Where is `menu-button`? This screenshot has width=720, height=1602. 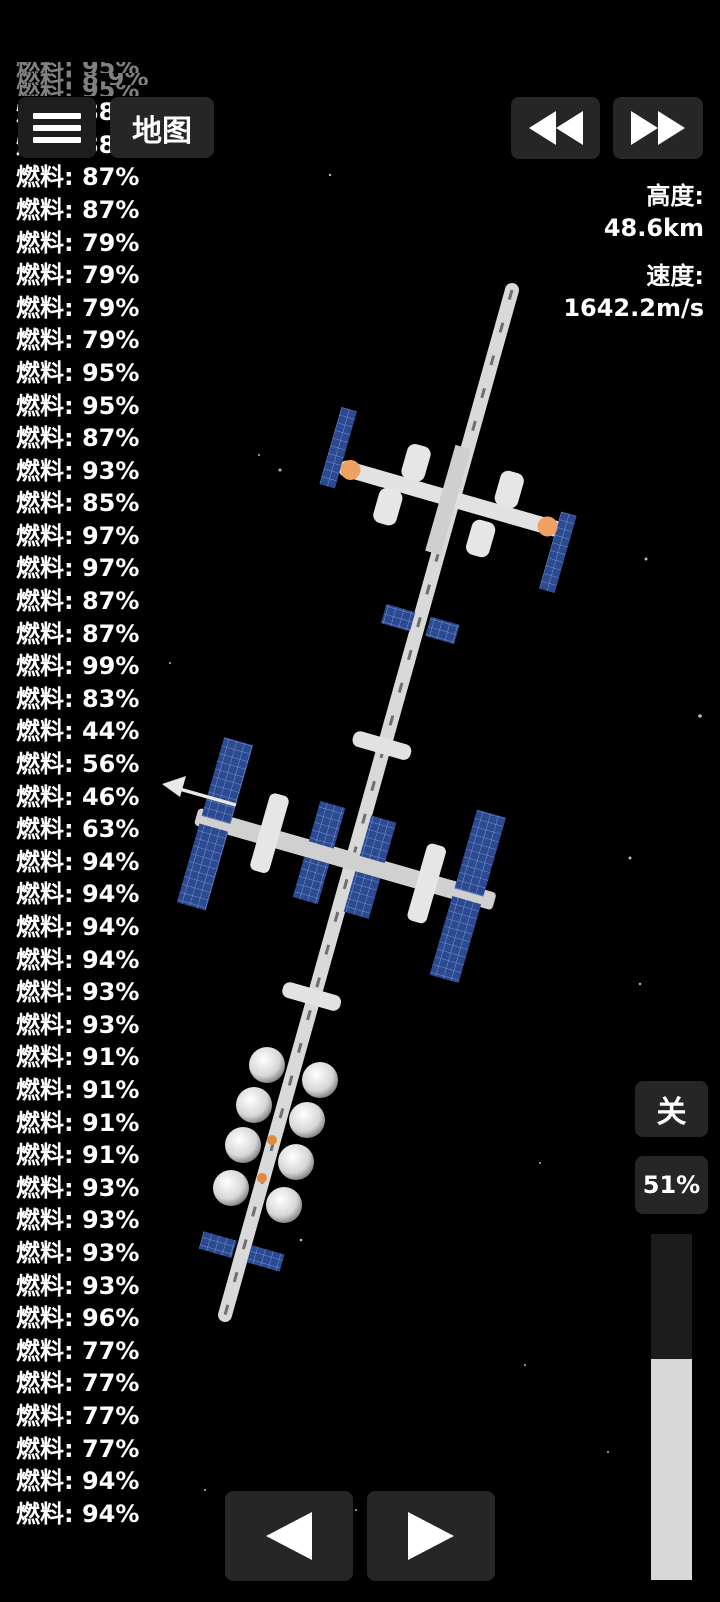
menu-button is located at coordinates (57, 127).